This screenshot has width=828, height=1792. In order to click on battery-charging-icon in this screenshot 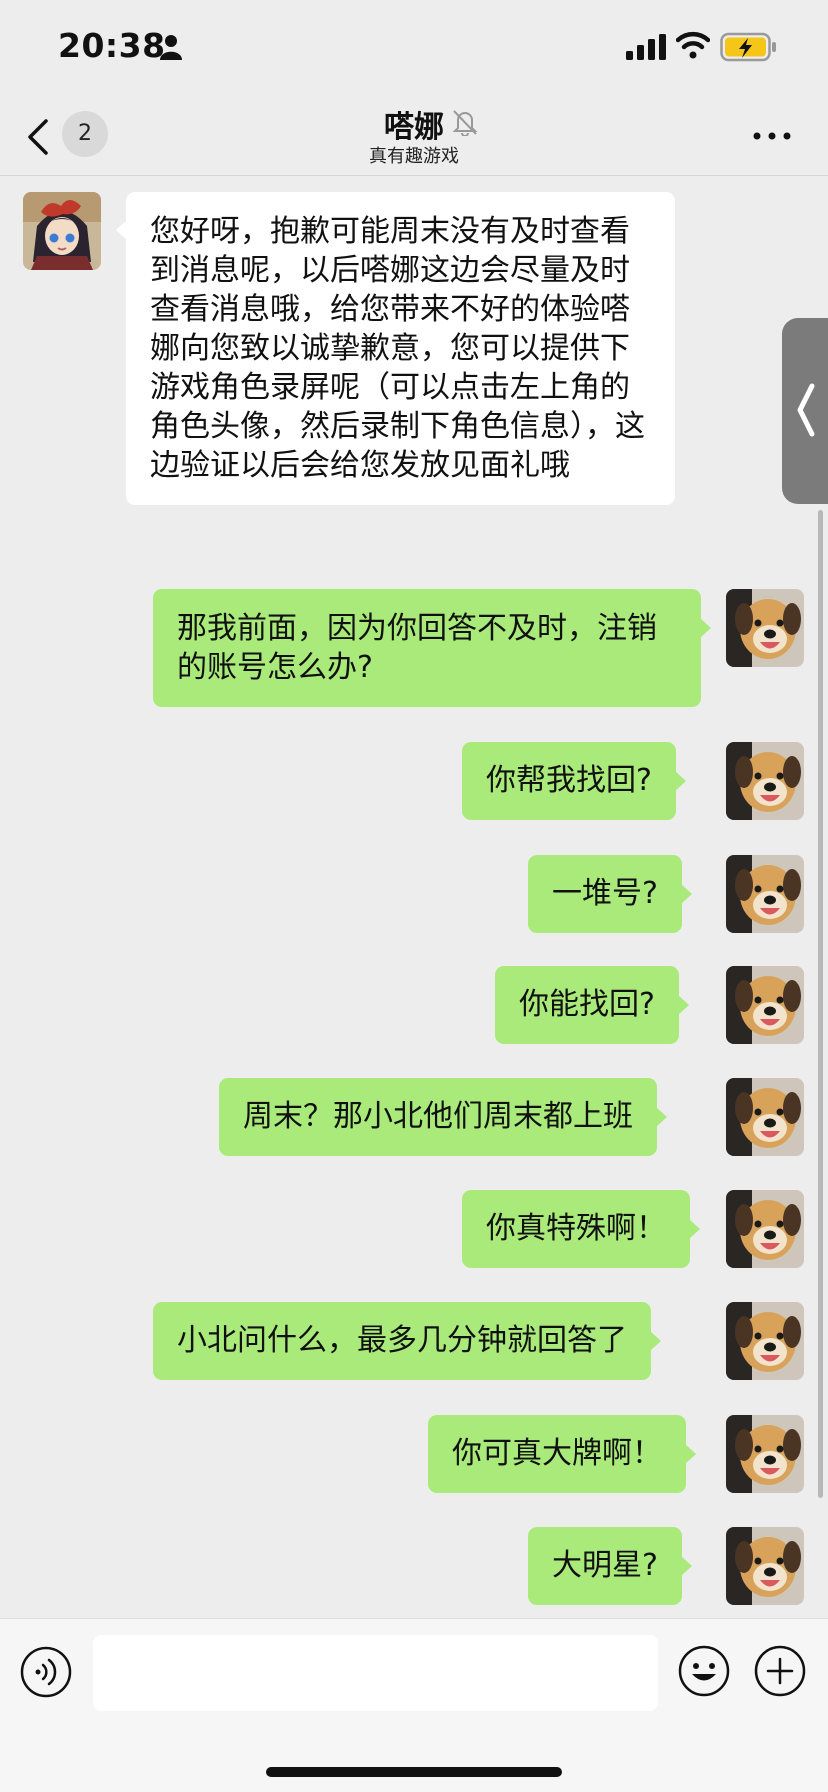, I will do `click(748, 47)`.